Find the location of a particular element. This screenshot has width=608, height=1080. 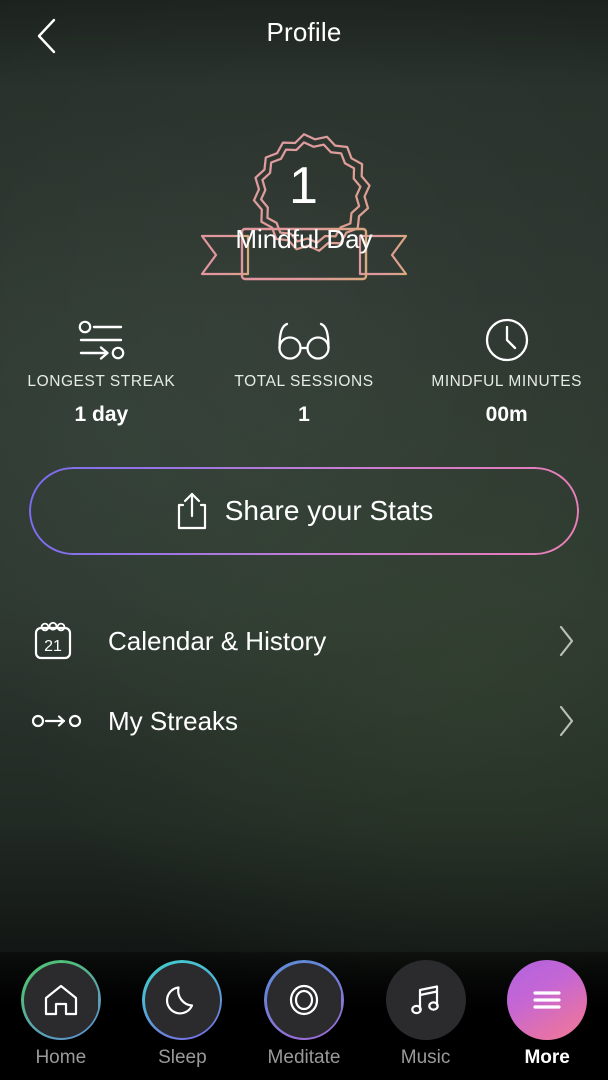

nav-circle-meditate is located at coordinates (303, 1000).